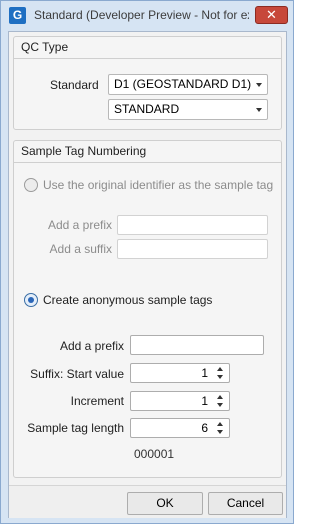  I want to click on radio-selected-dot, so click(31, 300).